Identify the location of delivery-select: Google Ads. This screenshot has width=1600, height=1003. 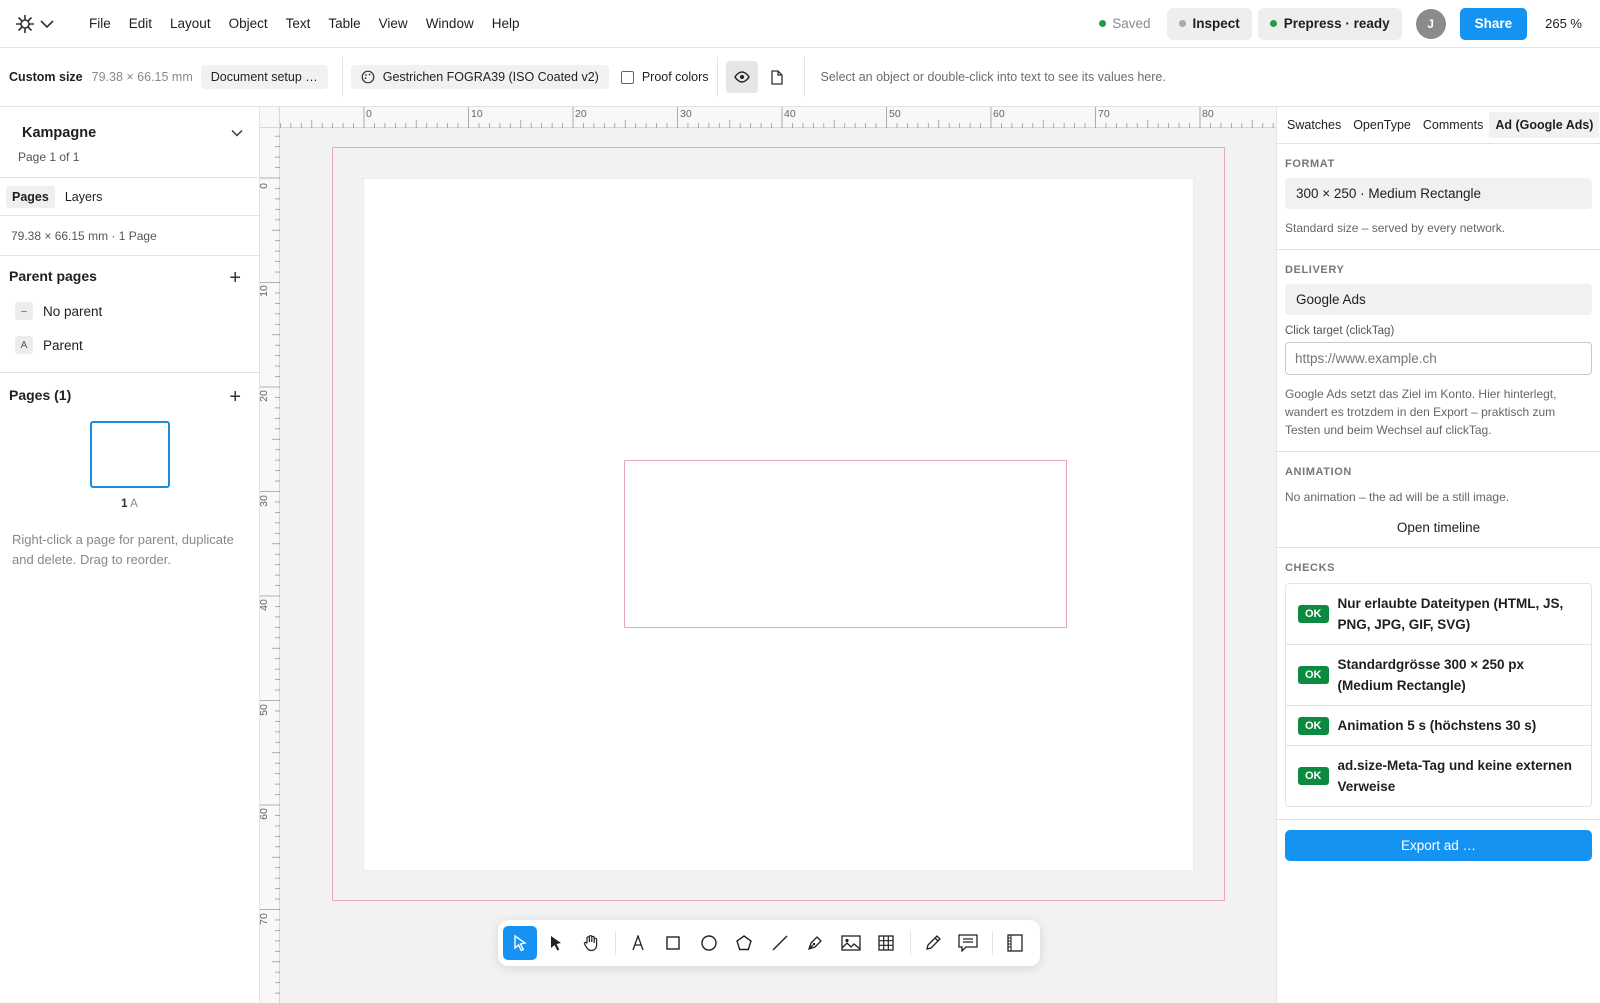
(1438, 299).